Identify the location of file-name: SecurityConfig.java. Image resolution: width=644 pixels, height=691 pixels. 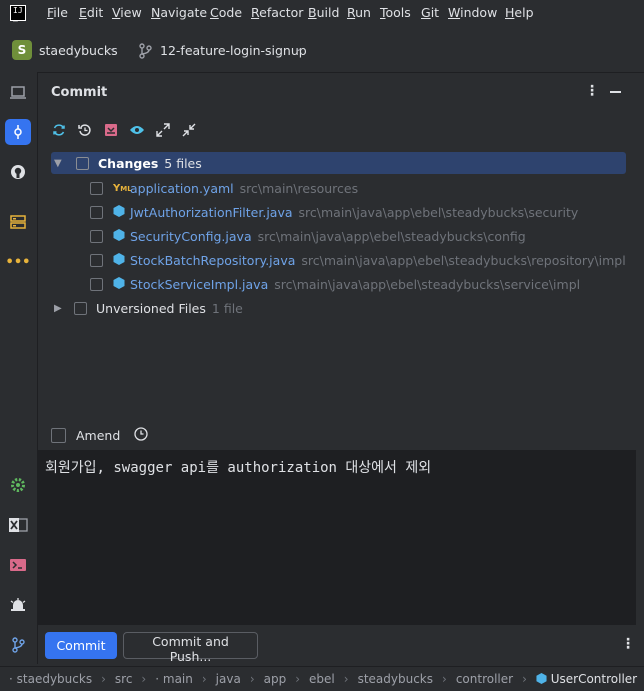
(191, 236).